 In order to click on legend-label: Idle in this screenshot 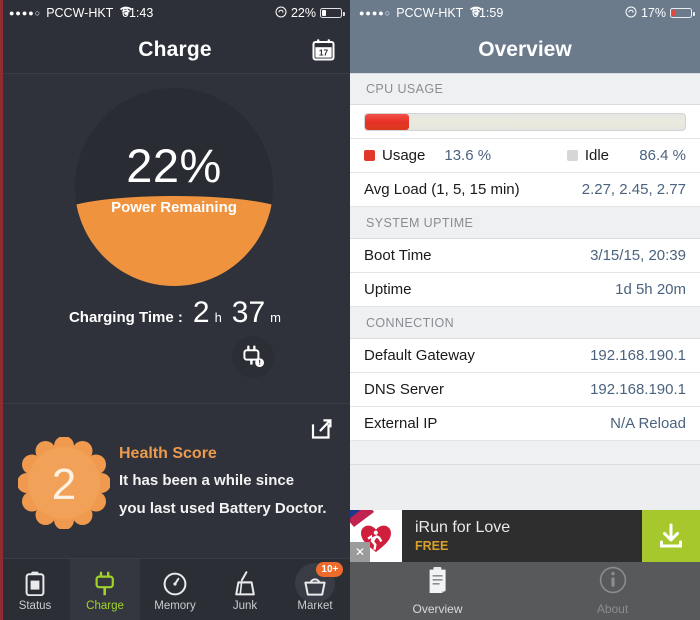, I will do `click(596, 155)`.